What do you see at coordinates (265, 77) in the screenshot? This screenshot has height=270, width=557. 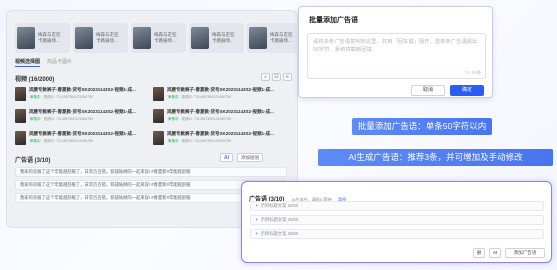 I see `search-icon: ⌕` at bounding box center [265, 77].